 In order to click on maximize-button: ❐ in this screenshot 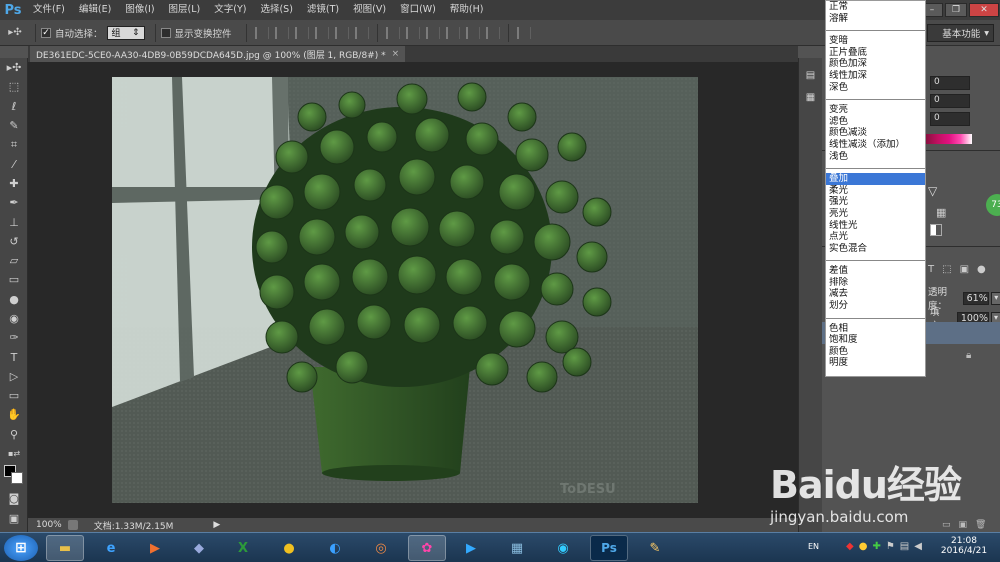, I will do `click(956, 10)`.